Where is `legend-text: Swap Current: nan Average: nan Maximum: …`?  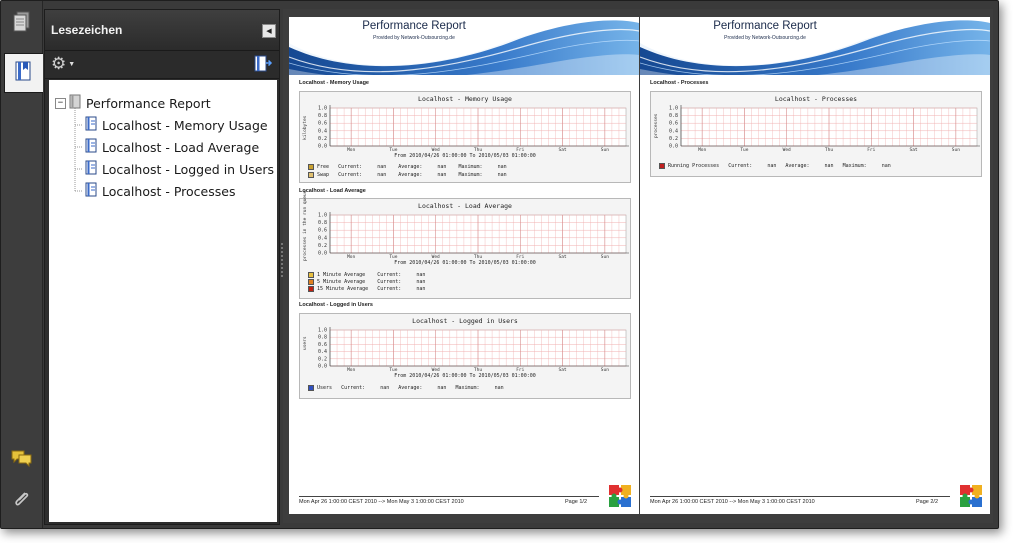
legend-text: Swap Current: nan Average: nan Maximum: … is located at coordinates (412, 175).